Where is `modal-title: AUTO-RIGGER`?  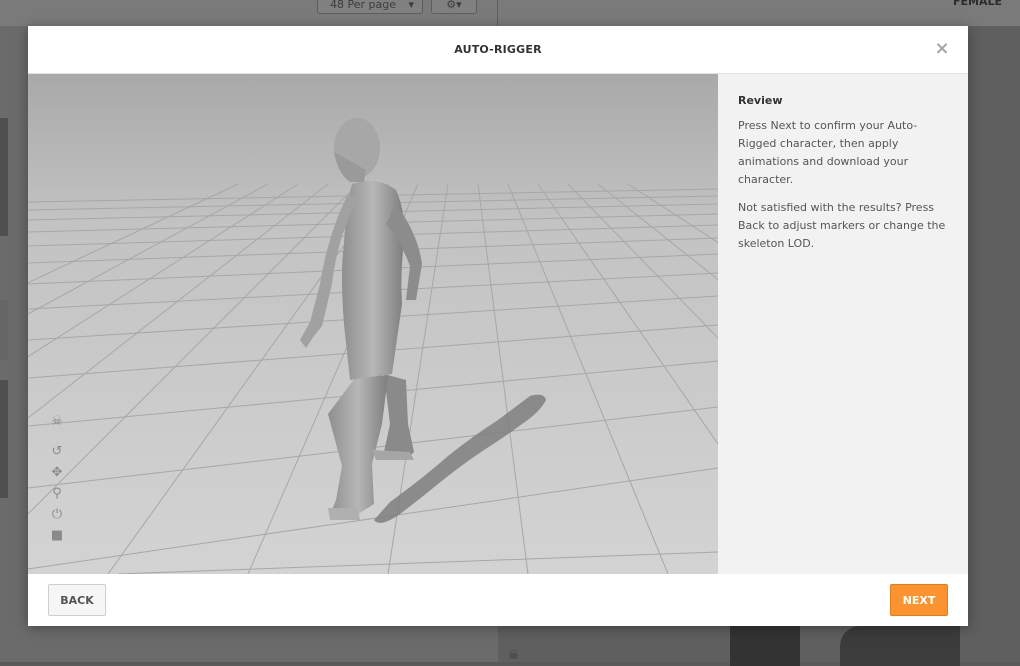 modal-title: AUTO-RIGGER is located at coordinates (498, 49).